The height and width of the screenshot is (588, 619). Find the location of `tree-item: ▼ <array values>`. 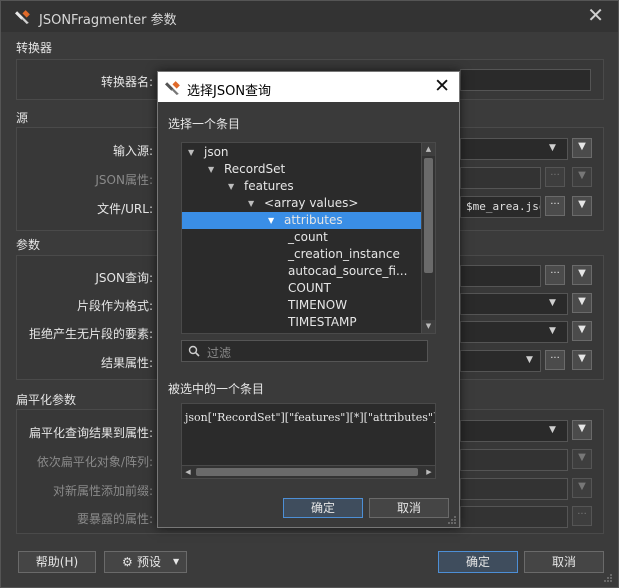

tree-item: ▼ <array values> is located at coordinates (302, 203).